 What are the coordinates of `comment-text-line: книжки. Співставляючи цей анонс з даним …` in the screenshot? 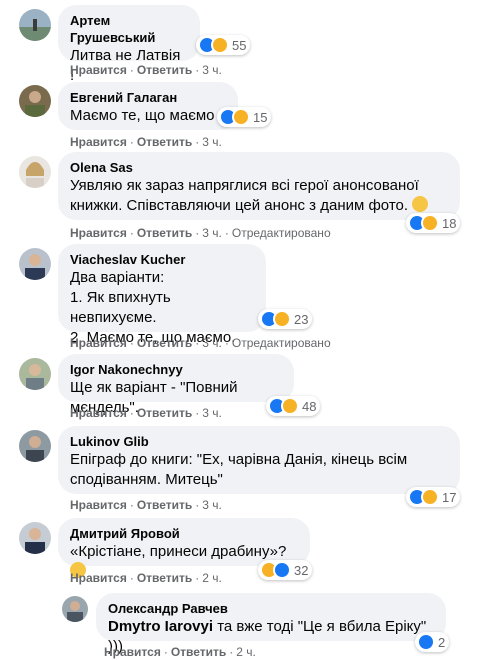 It's located at (239, 205).